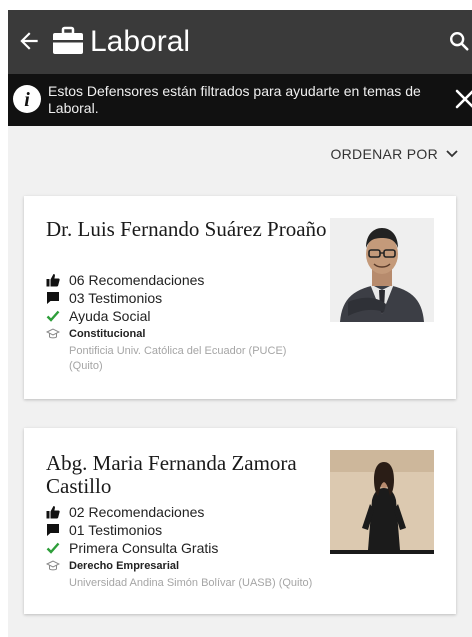 Image resolution: width=472 pixels, height=637 pixels. I want to click on sort-dropdown: ORDENAR POR, so click(394, 154).